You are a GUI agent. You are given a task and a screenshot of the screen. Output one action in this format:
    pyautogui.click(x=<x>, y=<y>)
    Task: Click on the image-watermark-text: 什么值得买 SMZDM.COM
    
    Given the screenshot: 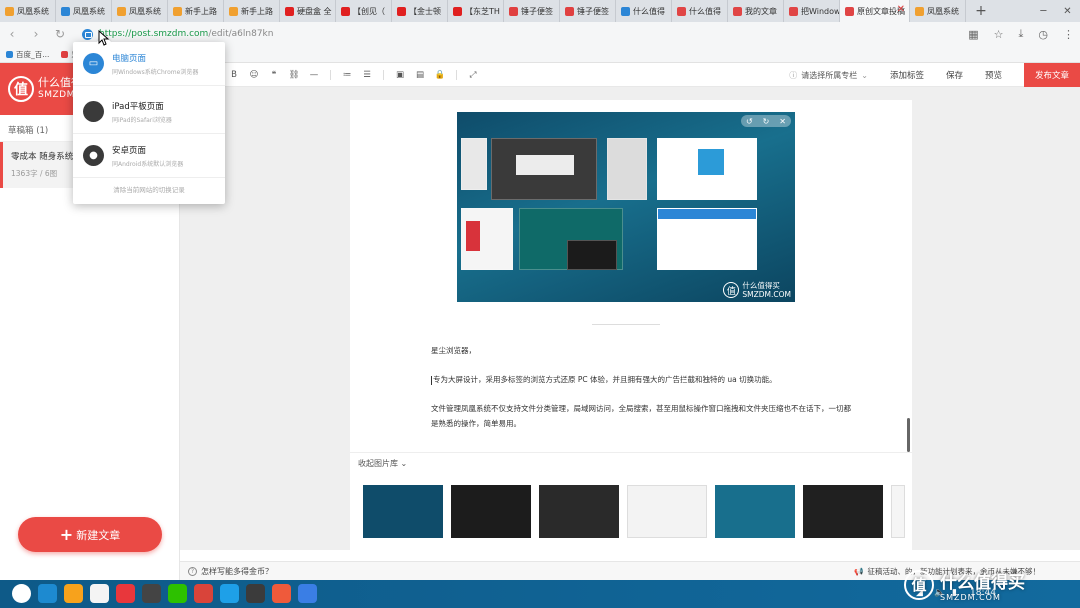 What is the action you would take?
    pyautogui.click(x=766, y=290)
    